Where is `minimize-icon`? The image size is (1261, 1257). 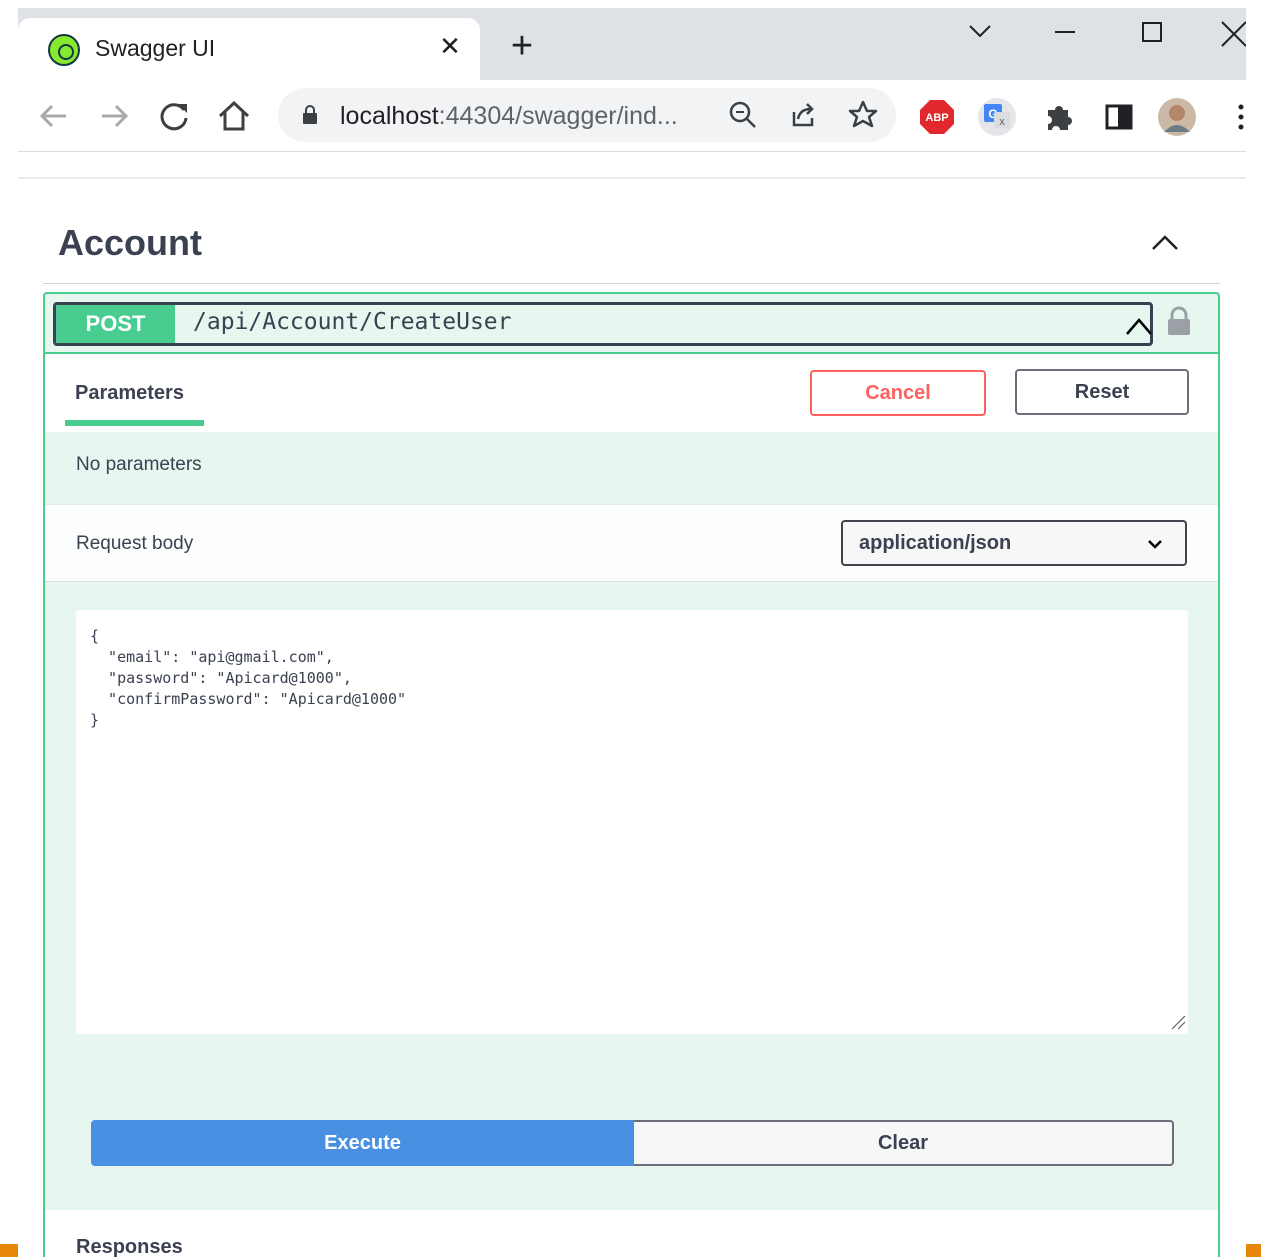
minimize-icon is located at coordinates (1065, 32).